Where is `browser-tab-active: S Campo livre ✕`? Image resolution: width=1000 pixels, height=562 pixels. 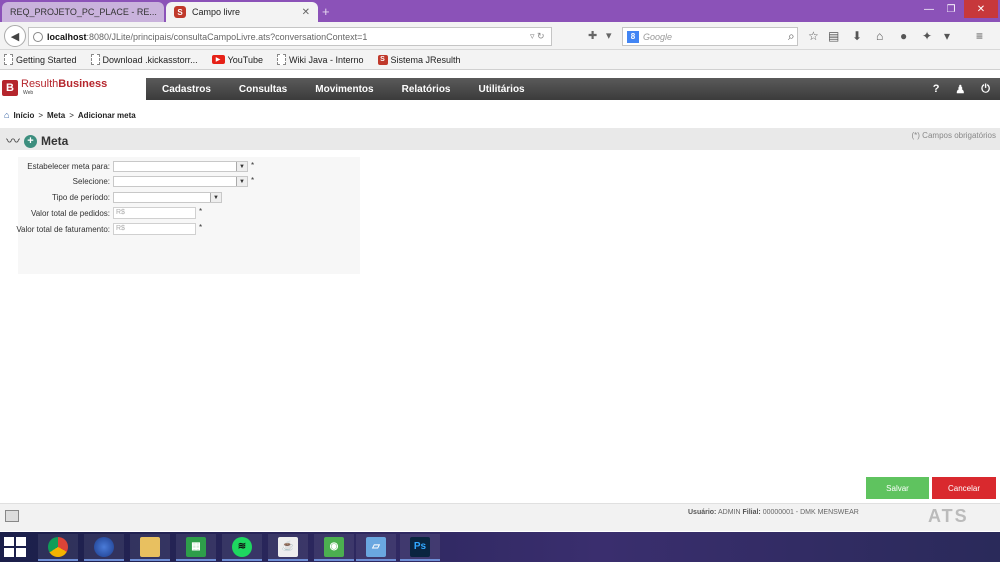 browser-tab-active: S Campo livre ✕ is located at coordinates (242, 12).